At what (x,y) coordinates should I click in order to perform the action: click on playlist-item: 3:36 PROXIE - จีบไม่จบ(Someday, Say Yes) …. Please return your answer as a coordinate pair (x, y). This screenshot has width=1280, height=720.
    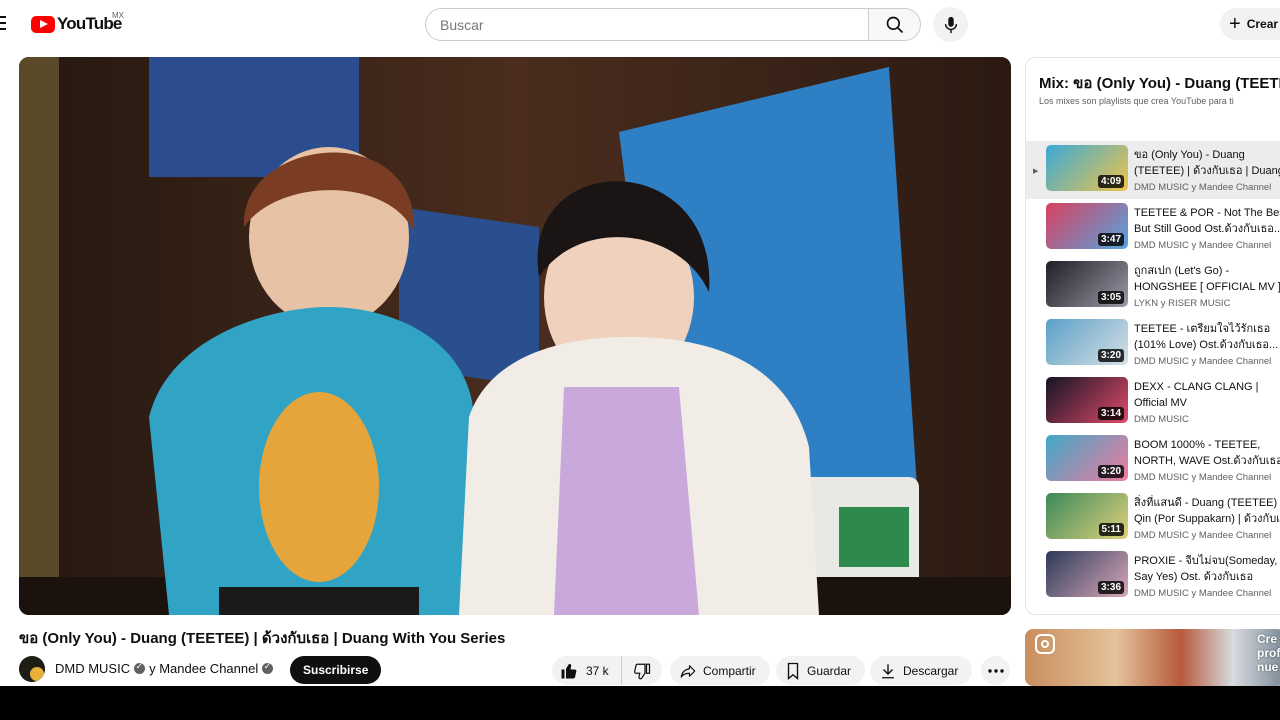
    Looking at the image, I should click on (1153, 576).